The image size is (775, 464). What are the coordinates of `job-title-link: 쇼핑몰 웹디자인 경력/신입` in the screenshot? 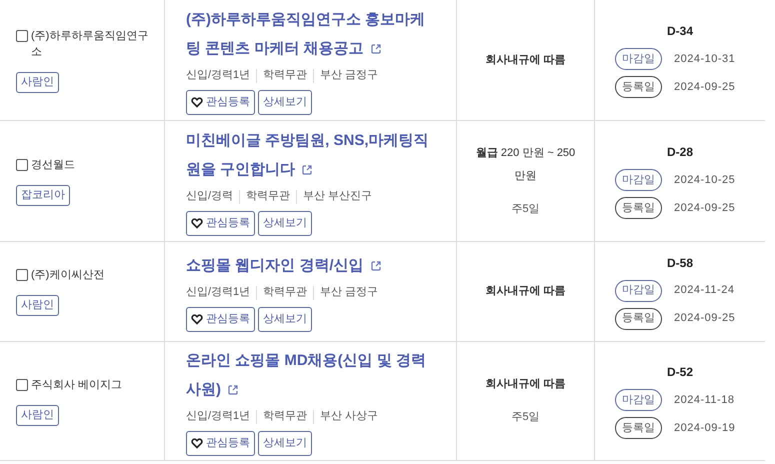 It's located at (312, 265).